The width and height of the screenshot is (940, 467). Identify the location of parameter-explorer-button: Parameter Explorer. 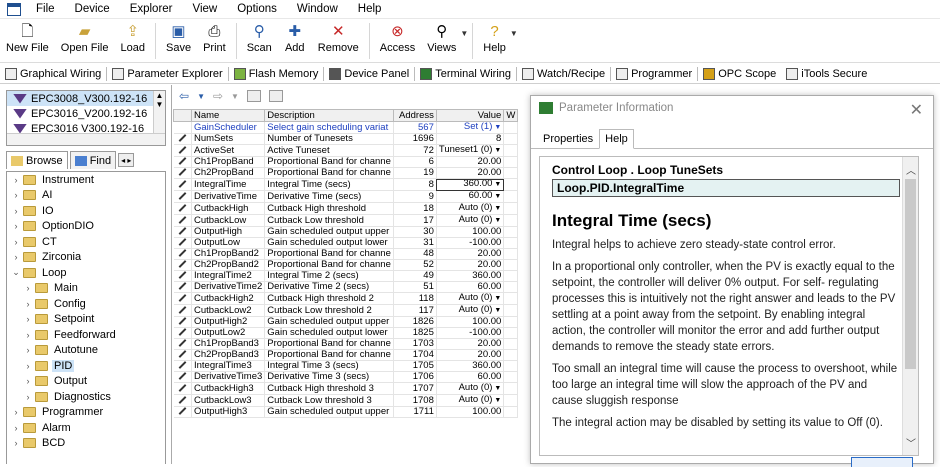
(167, 73).